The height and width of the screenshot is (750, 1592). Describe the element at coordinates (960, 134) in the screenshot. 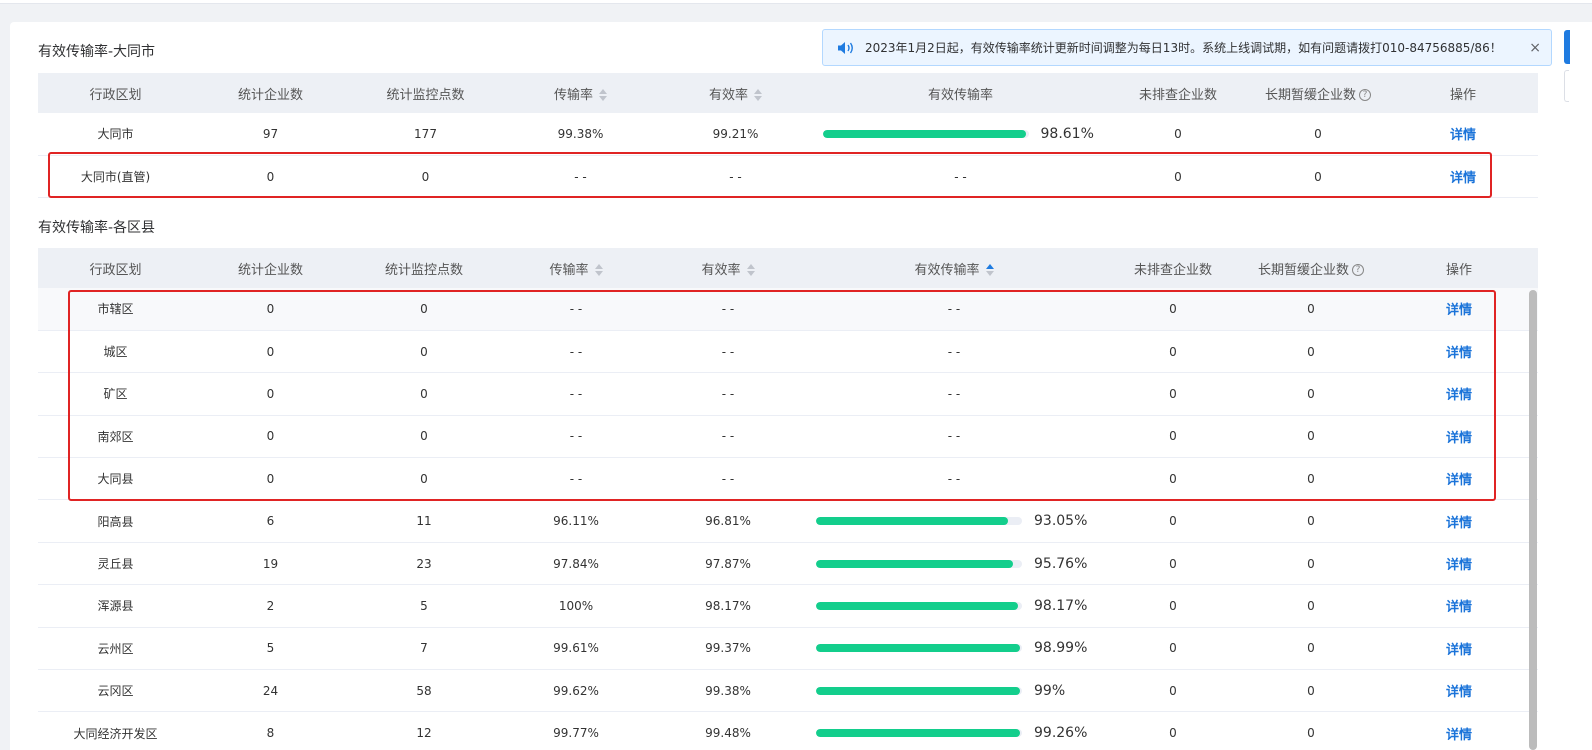

I see `progress-bar: 98.61%` at that location.